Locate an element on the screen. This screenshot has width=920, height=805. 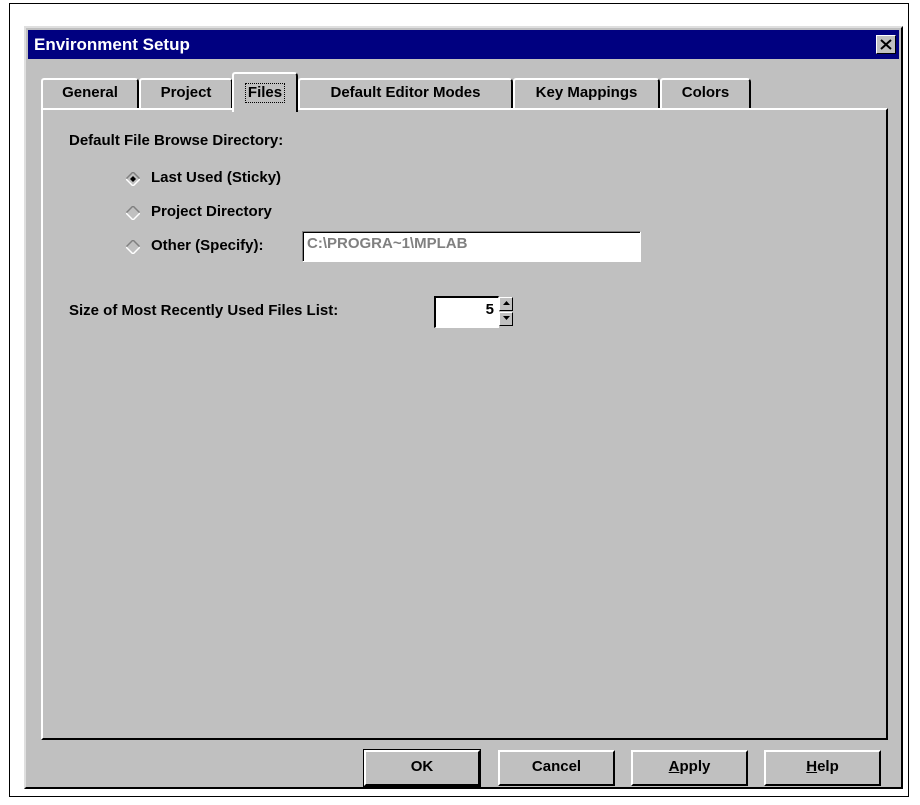
title-bar: Environment Setup is located at coordinates (463, 44).